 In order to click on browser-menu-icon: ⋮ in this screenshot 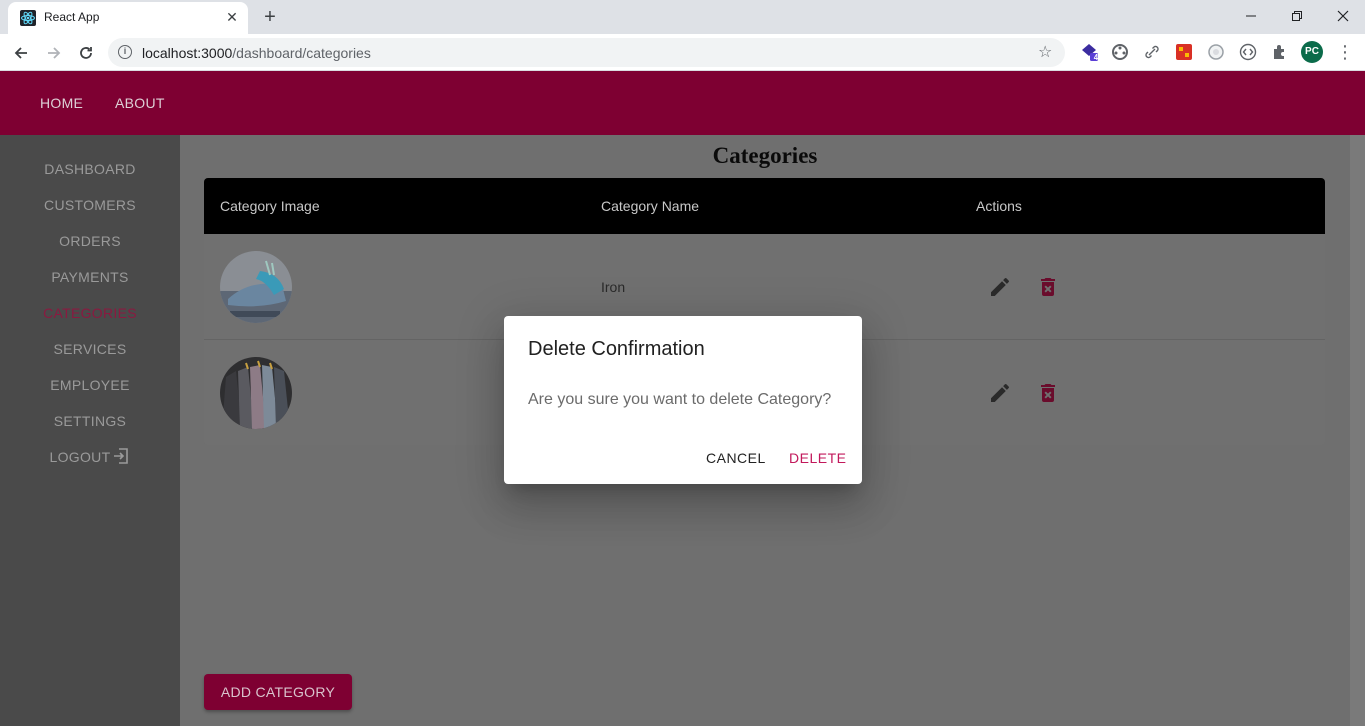, I will do `click(1345, 52)`.